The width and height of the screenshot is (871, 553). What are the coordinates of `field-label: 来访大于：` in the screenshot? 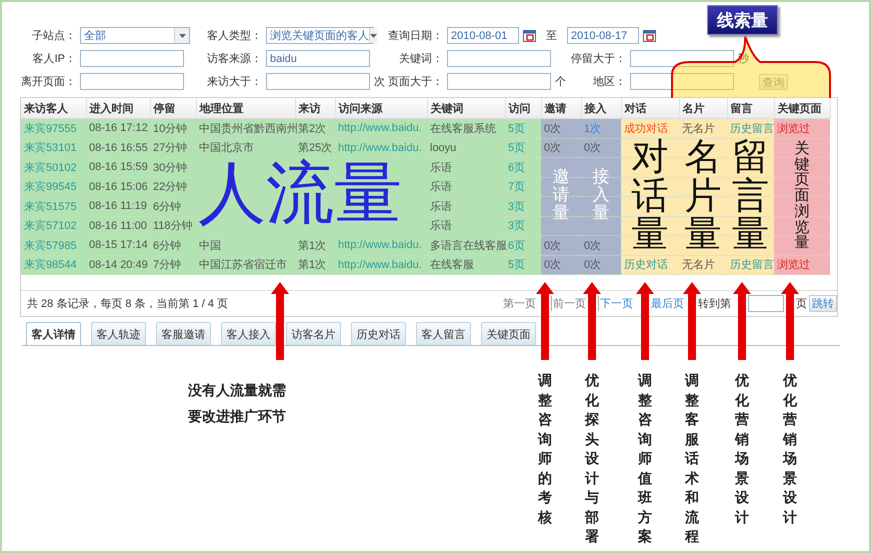 It's located at (235, 81).